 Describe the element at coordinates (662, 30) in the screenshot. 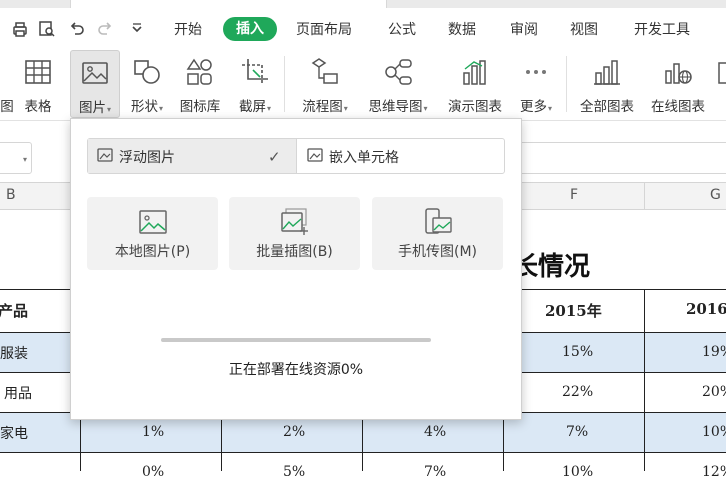

I see `menu-developer: 开发工具` at that location.